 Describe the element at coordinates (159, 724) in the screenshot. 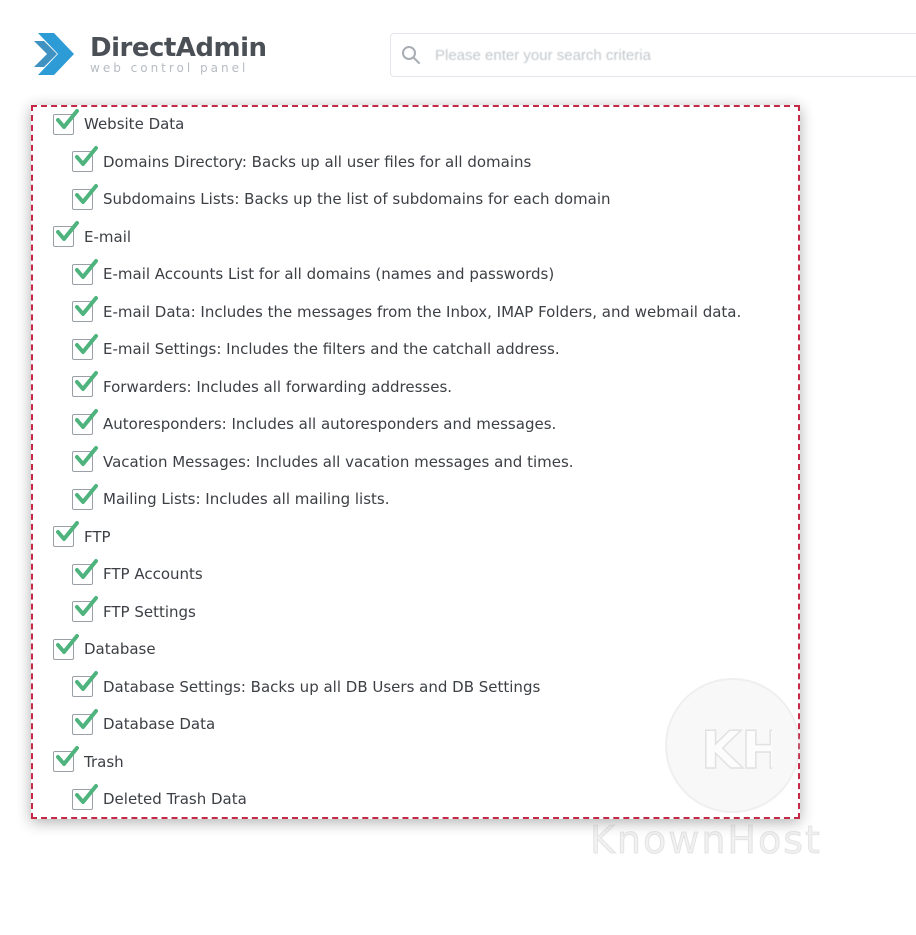

I see `backup-option-label: Database Data` at that location.